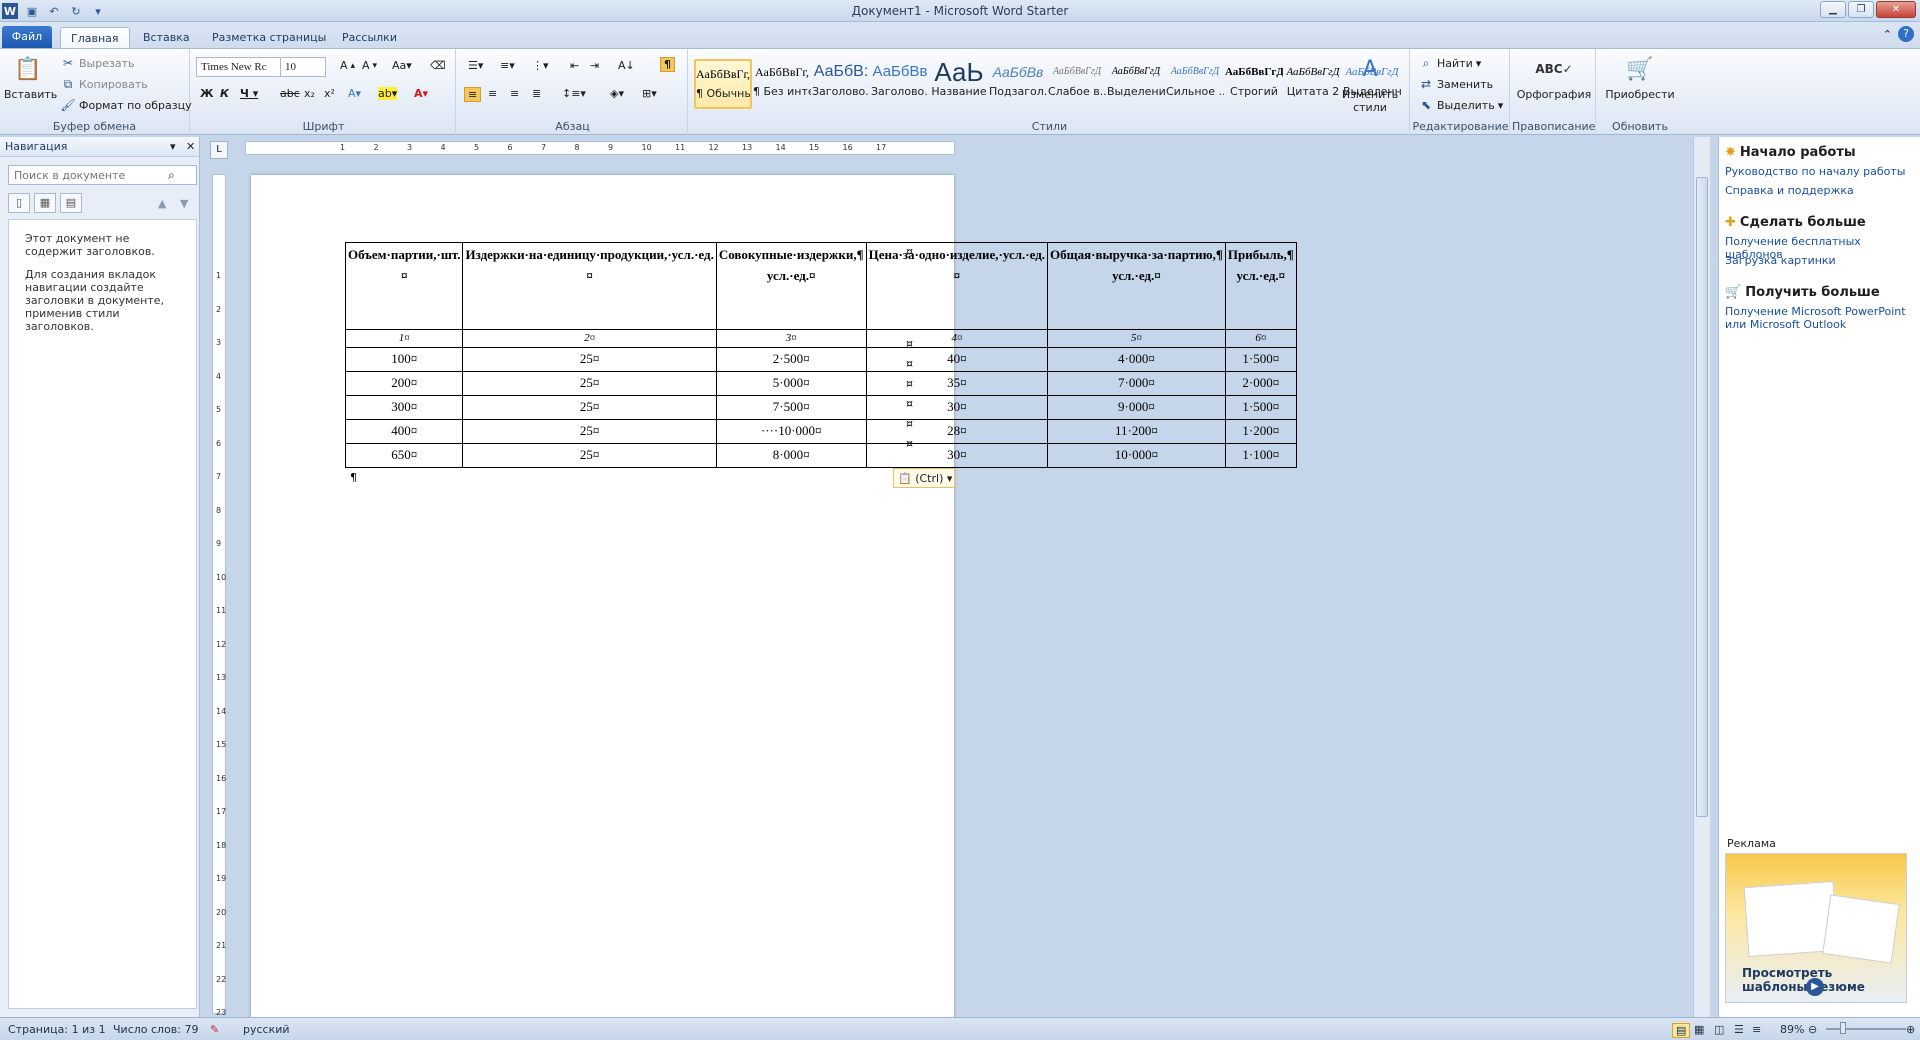  I want to click on table-cell: 7·500¤, so click(791, 407).